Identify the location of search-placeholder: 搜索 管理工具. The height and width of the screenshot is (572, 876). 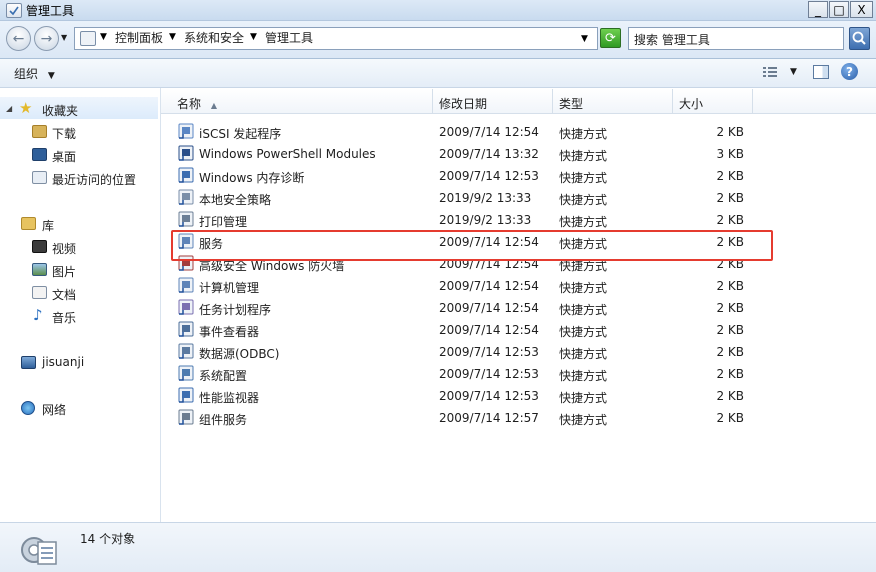
(672, 40).